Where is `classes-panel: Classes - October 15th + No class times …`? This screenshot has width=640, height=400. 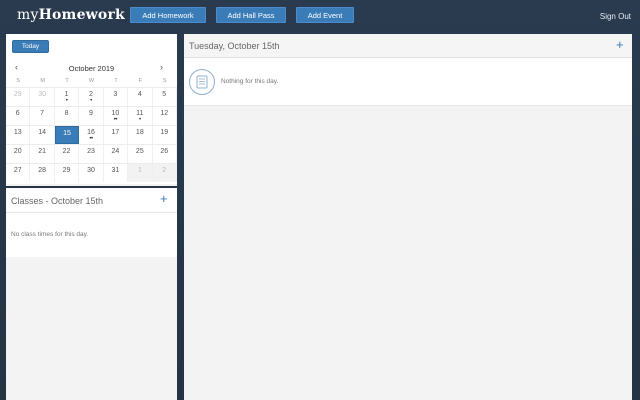
classes-panel: Classes - October 15th + No class times … is located at coordinates (91, 221).